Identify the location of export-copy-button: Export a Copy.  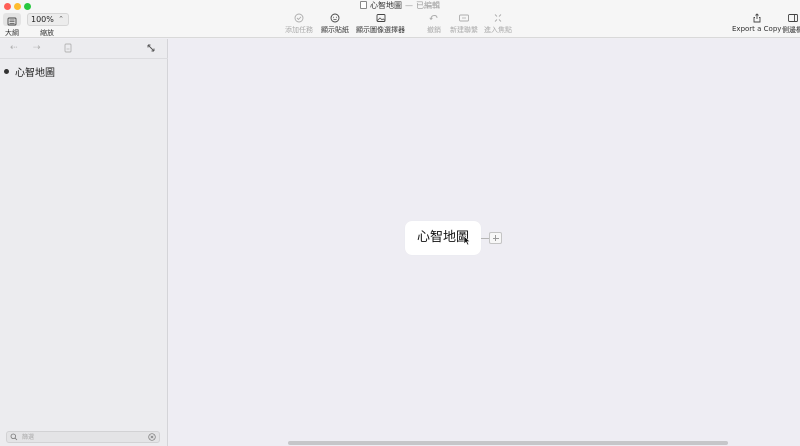
(756, 23).